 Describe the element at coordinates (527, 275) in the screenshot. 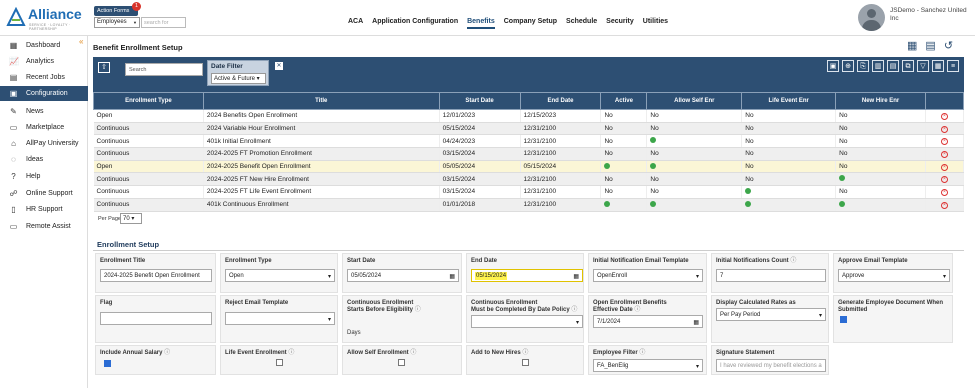

I see `end-date-input: 05/15/2024 ▦` at that location.